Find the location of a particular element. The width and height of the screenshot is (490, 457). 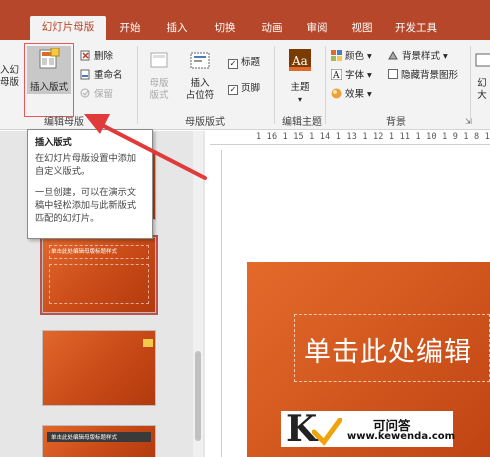

watermark-check-icon is located at coordinates (327, 432).